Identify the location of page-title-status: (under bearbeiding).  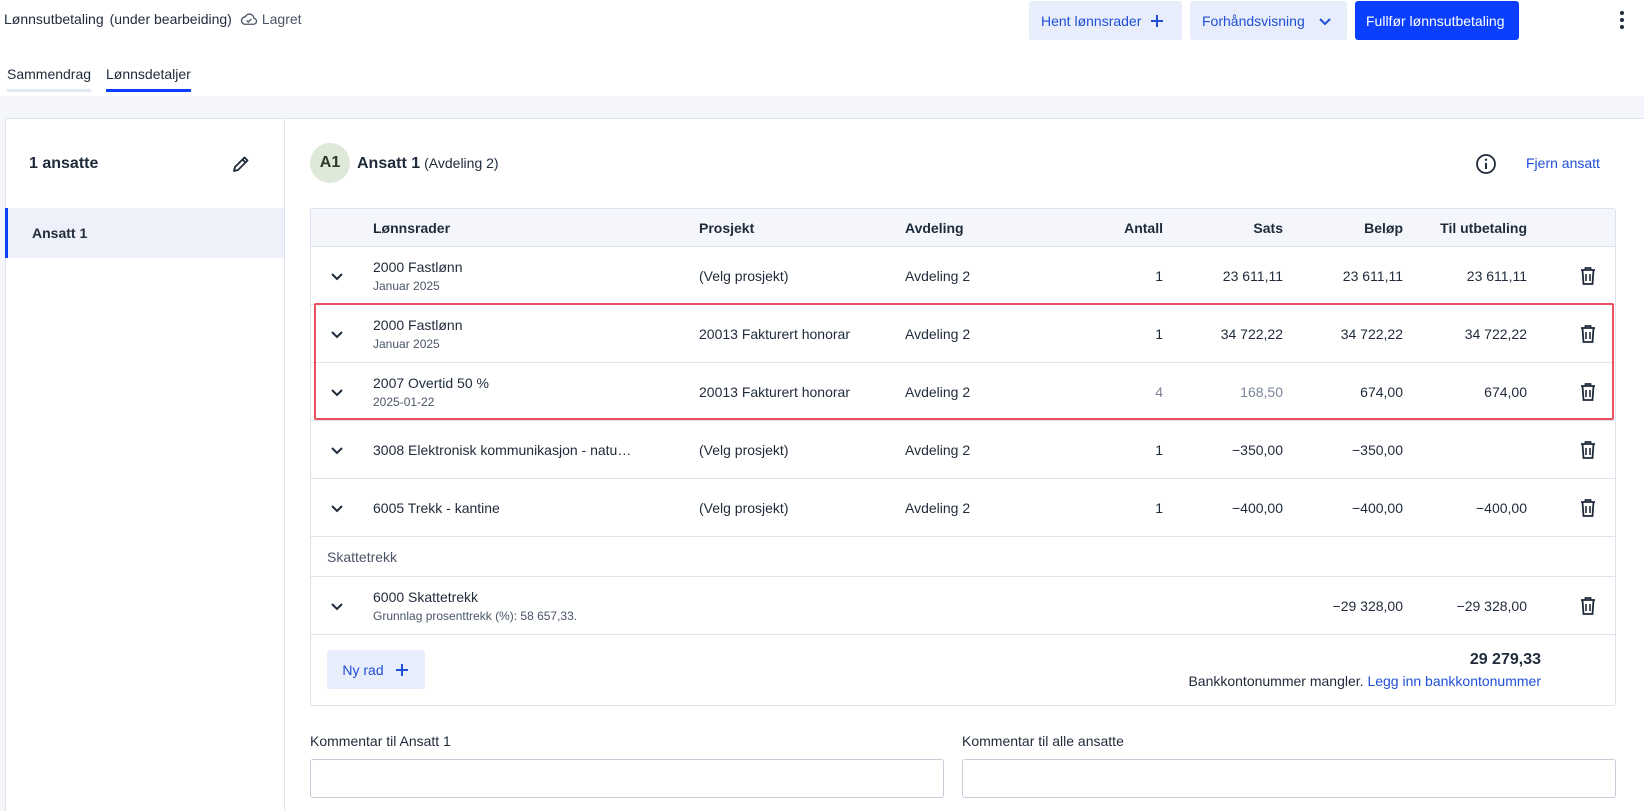
(170, 19).